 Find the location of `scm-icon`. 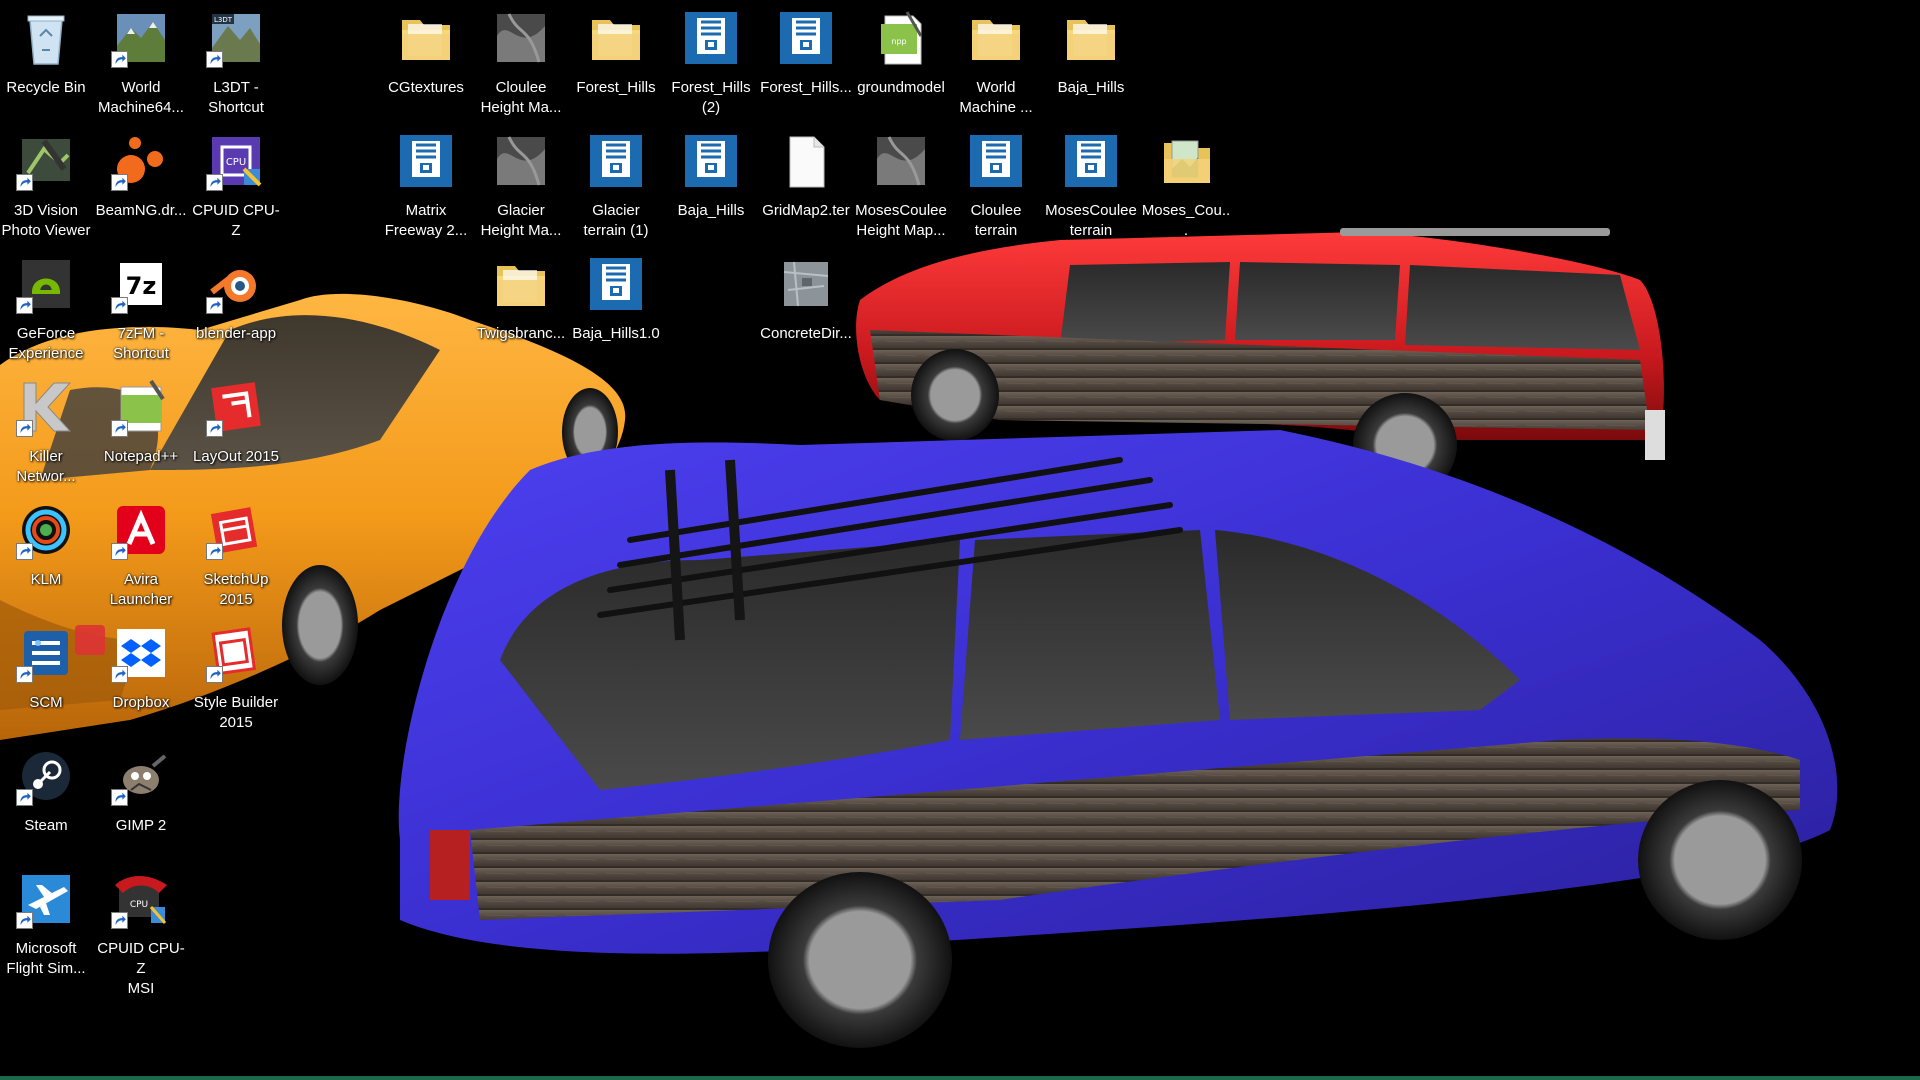

scm-icon is located at coordinates (46, 653).